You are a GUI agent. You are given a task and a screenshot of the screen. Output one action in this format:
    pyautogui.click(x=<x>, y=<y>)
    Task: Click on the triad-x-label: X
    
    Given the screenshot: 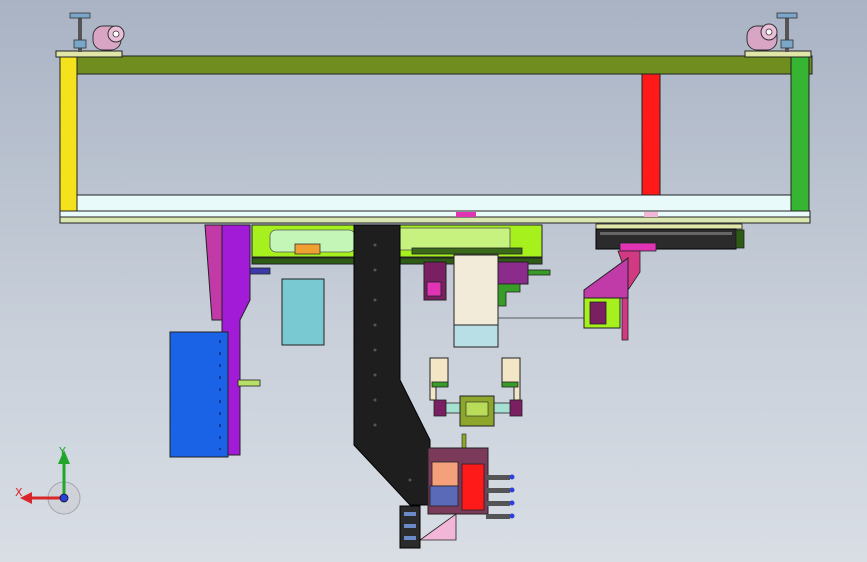 What is the action you would take?
    pyautogui.click(x=19, y=492)
    